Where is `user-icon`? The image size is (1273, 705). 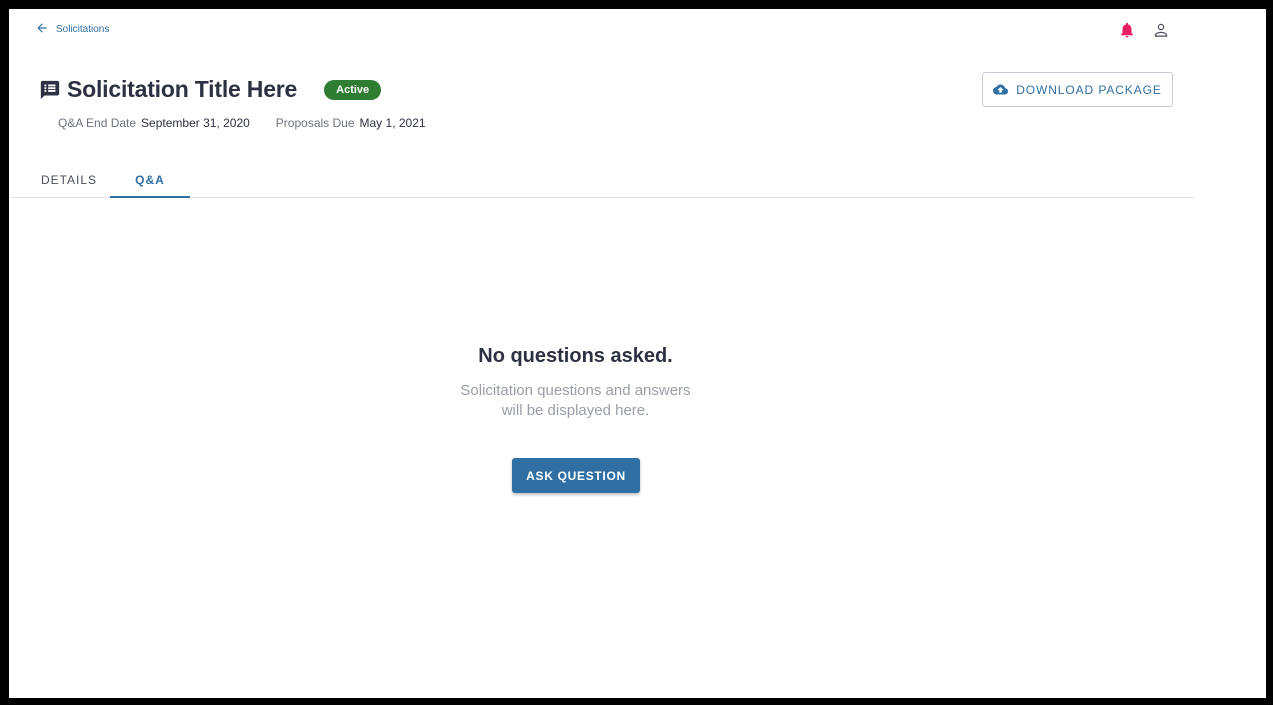 user-icon is located at coordinates (1161, 30).